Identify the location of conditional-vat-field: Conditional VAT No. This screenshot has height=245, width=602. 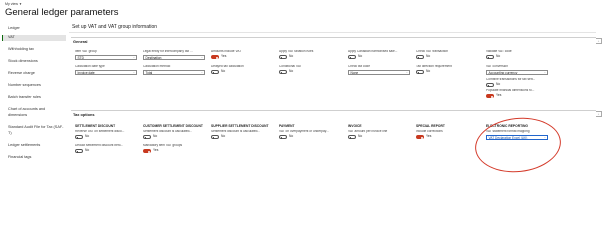
(314, 70).